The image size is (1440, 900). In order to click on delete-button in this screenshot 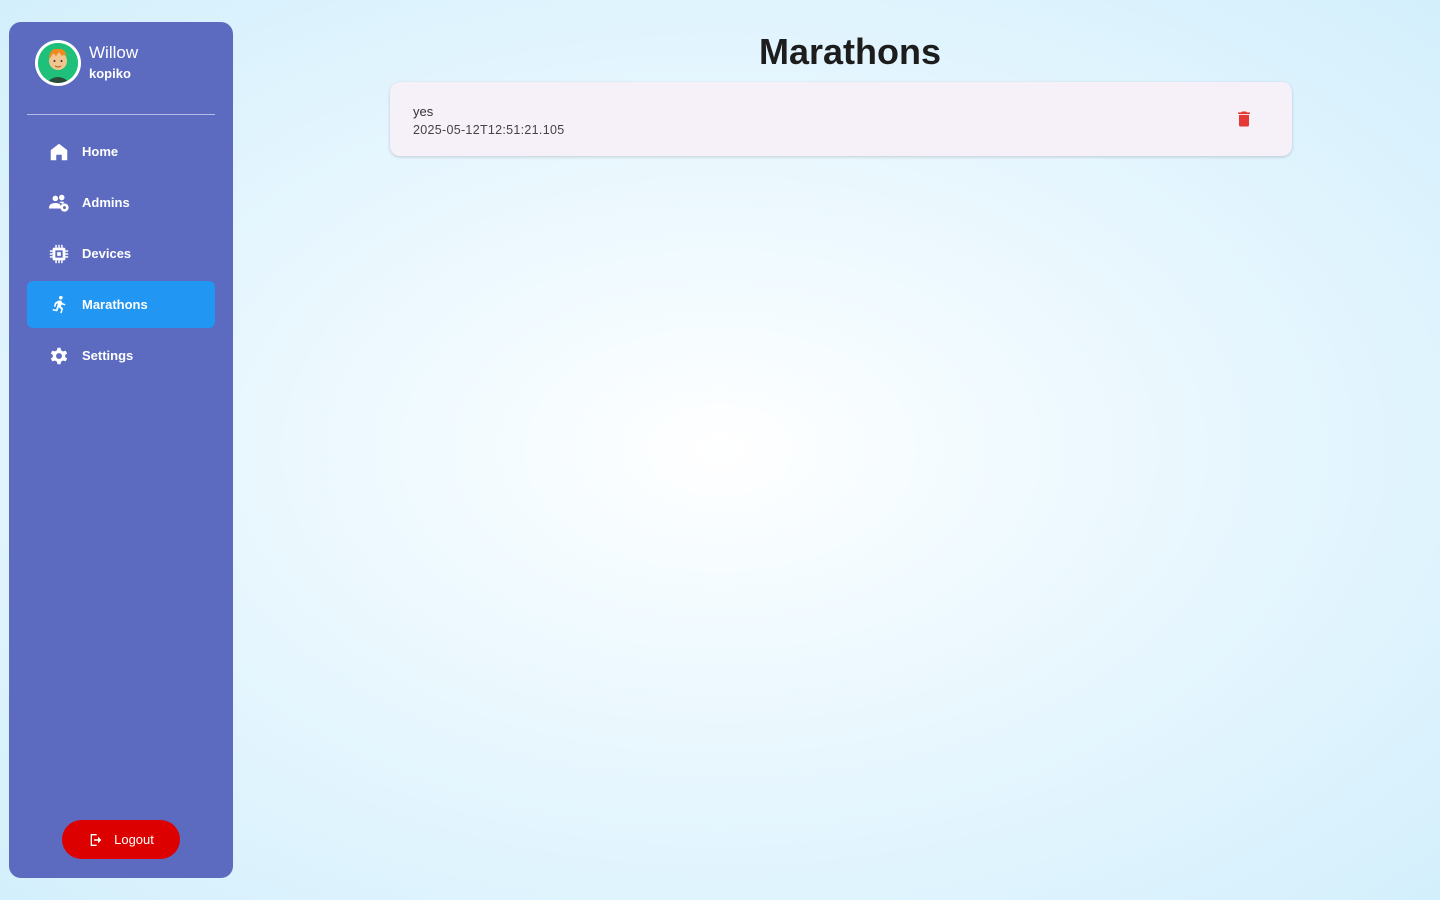, I will do `click(1244, 119)`.